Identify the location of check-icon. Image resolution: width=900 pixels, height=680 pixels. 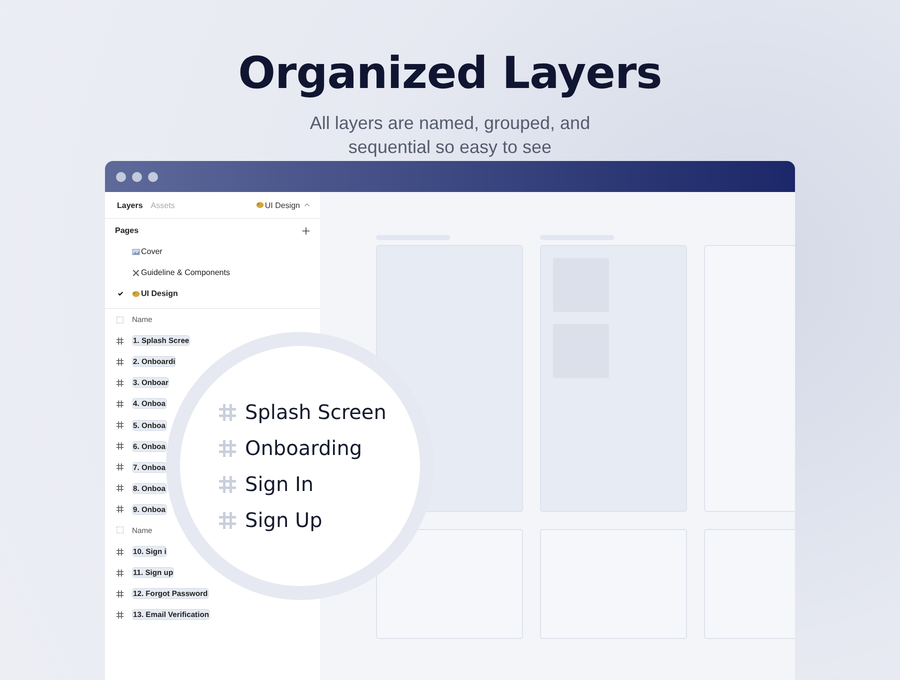
(120, 293).